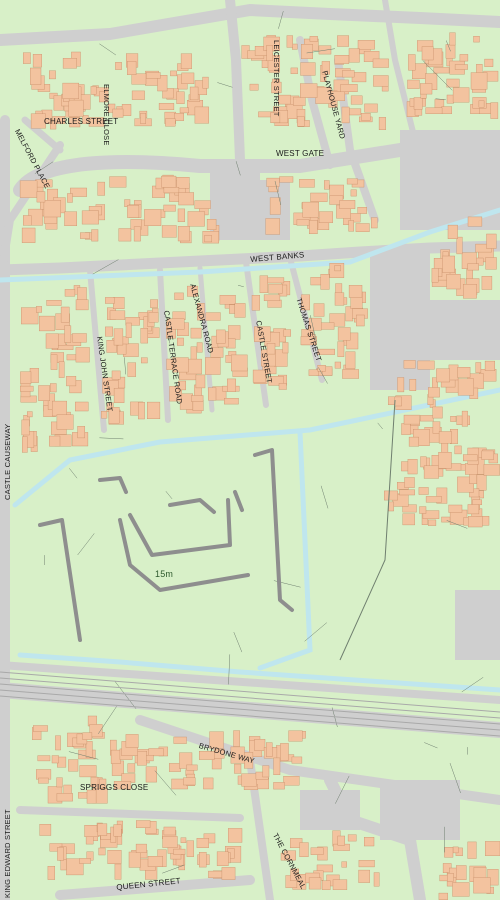 Image resolution: width=500 pixels, height=900 pixels. I want to click on label-castle-causeway: CASTLE CAUSEWAY, so click(7, 461).